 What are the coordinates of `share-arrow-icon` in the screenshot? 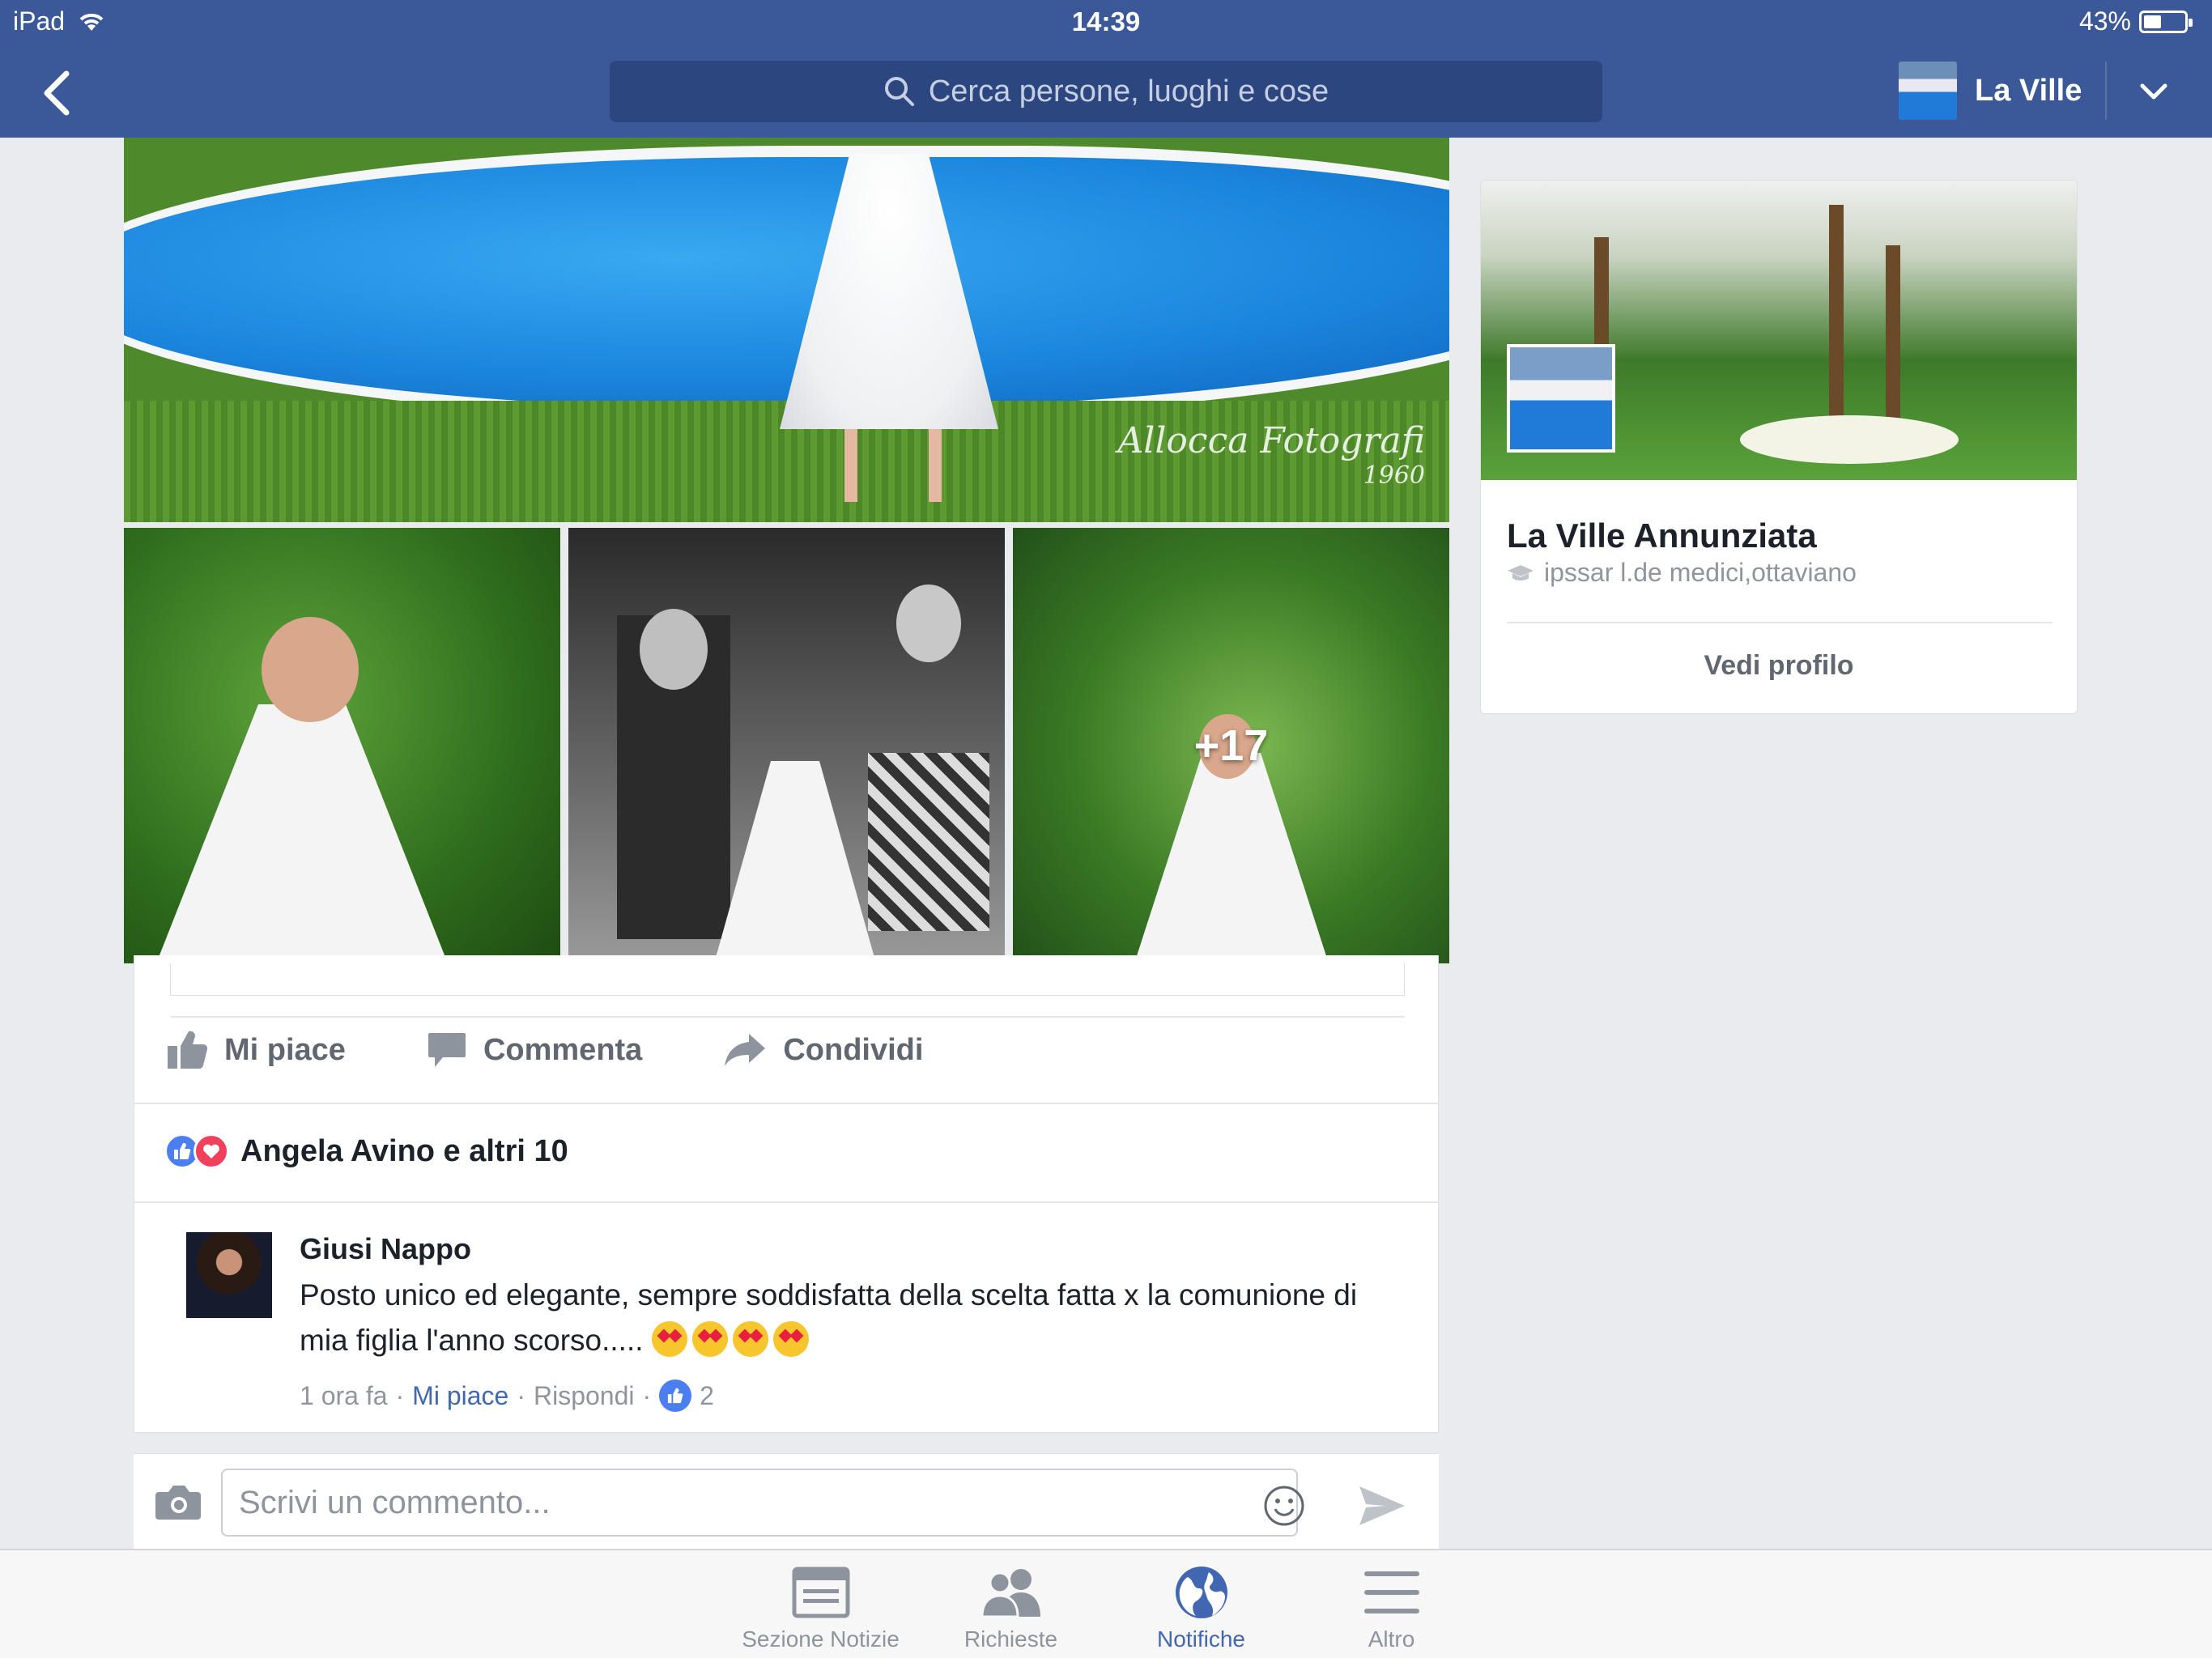 It's located at (745, 1050).